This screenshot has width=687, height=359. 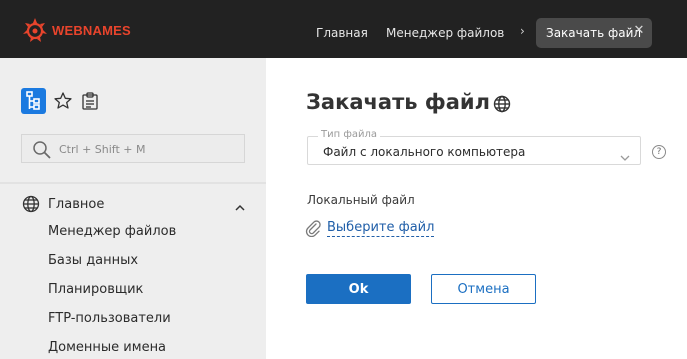 I want to click on tab-label: Закачать файл, so click(x=594, y=33).